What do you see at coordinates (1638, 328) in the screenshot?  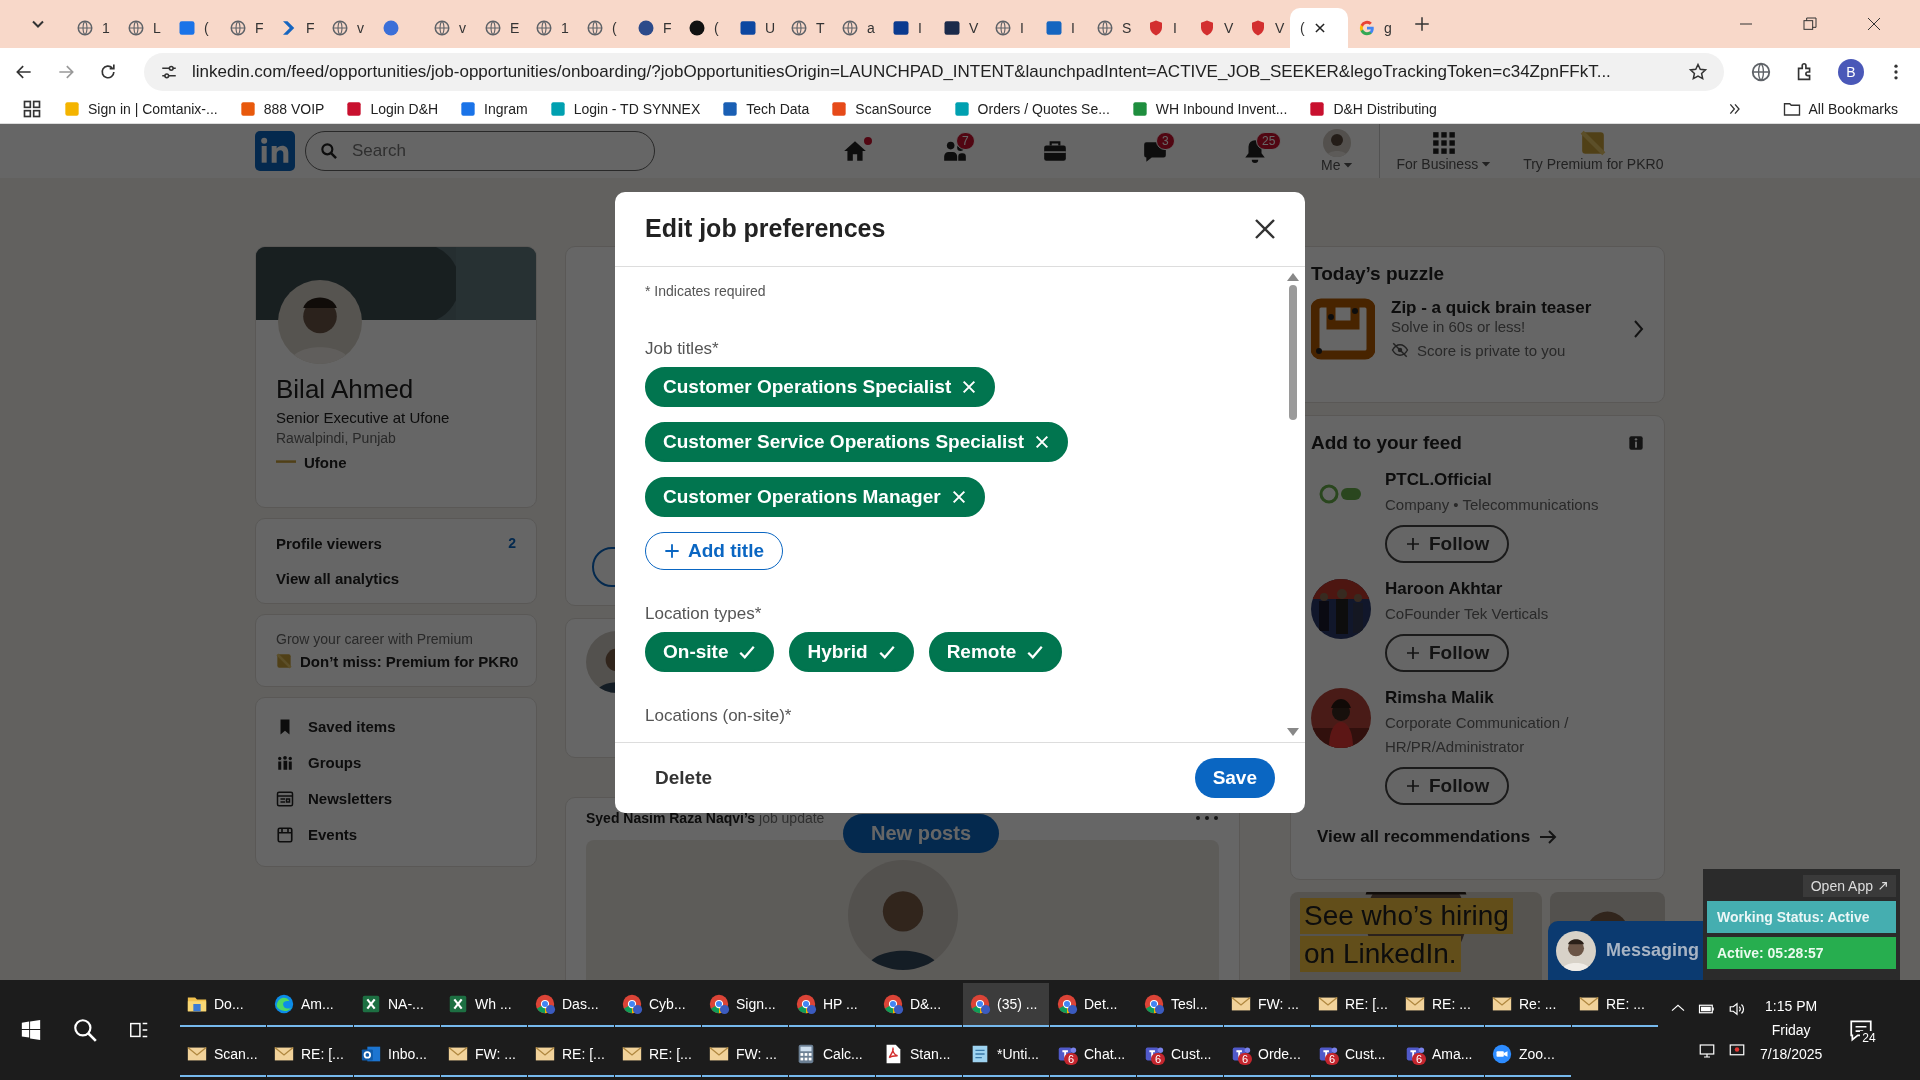 I see `chevron-right-icon` at bounding box center [1638, 328].